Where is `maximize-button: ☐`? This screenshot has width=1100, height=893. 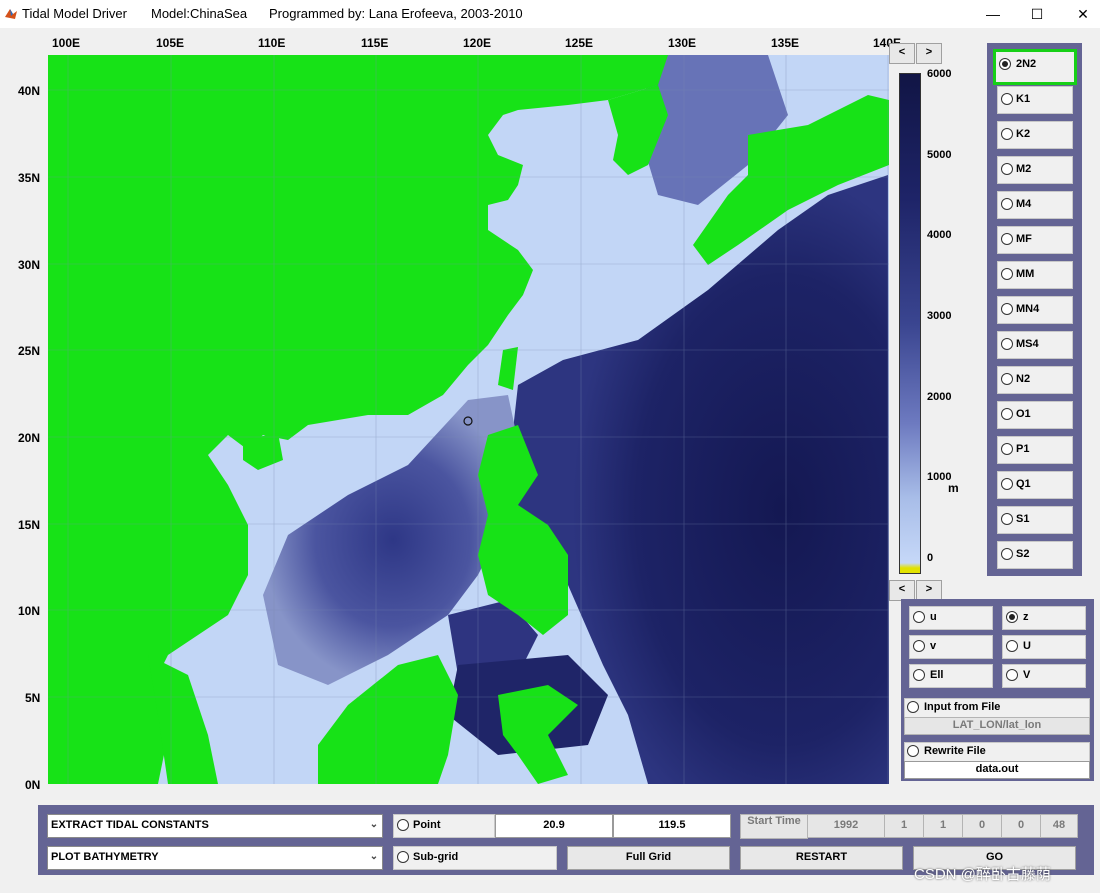
maximize-button: ☐ is located at coordinates (1037, 14).